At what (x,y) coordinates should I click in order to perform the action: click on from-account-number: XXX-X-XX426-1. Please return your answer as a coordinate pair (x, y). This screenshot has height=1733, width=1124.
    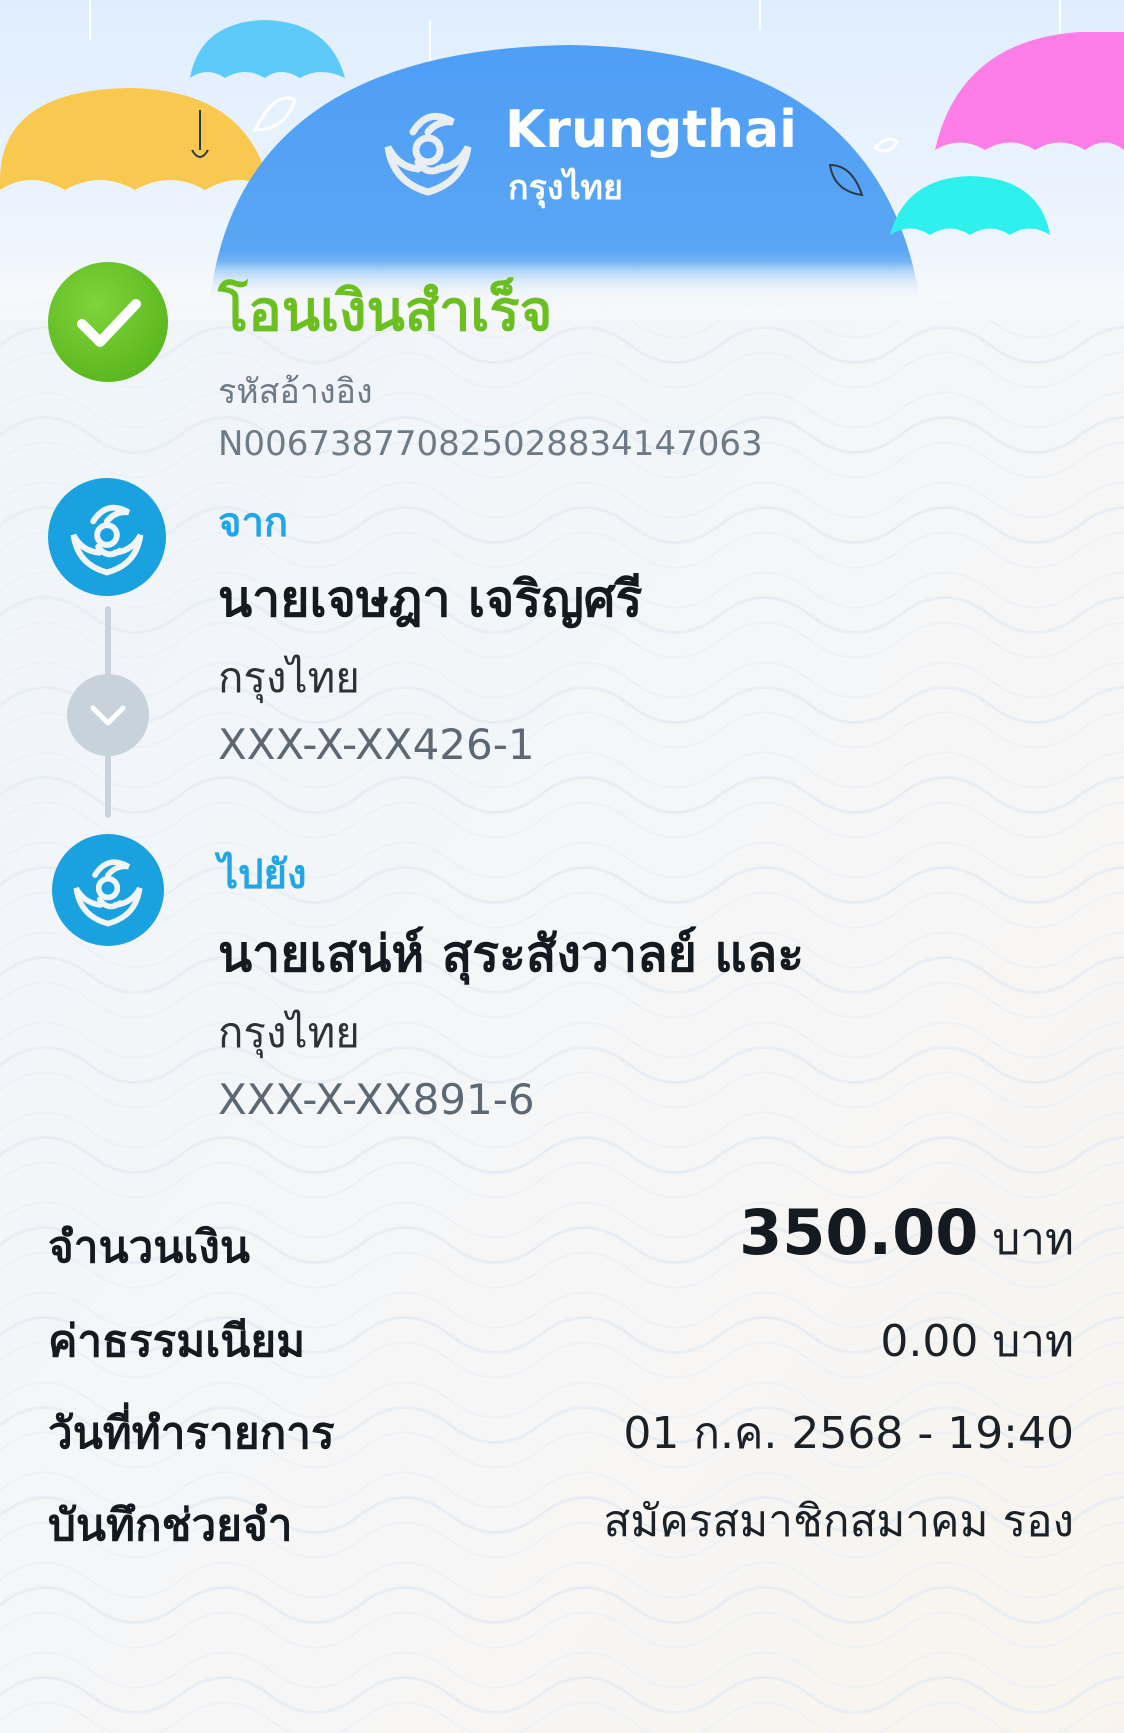
    Looking at the image, I should click on (376, 744).